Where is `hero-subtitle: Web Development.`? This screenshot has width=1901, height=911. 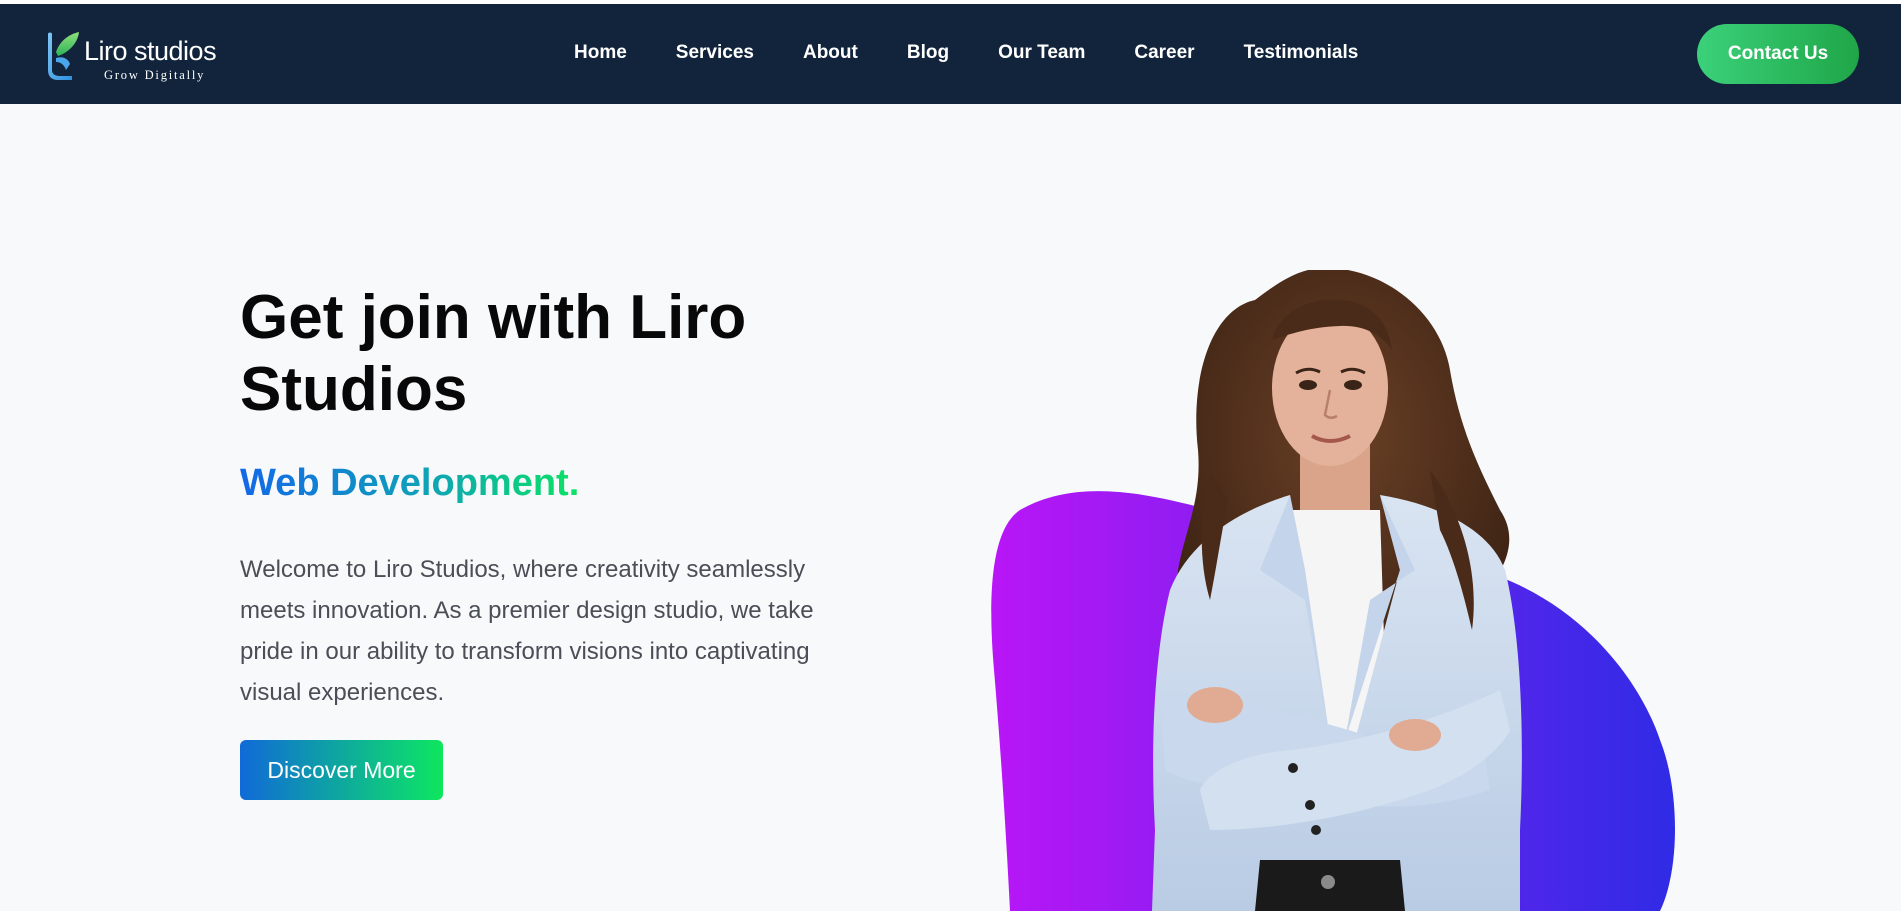 hero-subtitle: Web Development. is located at coordinates (410, 483).